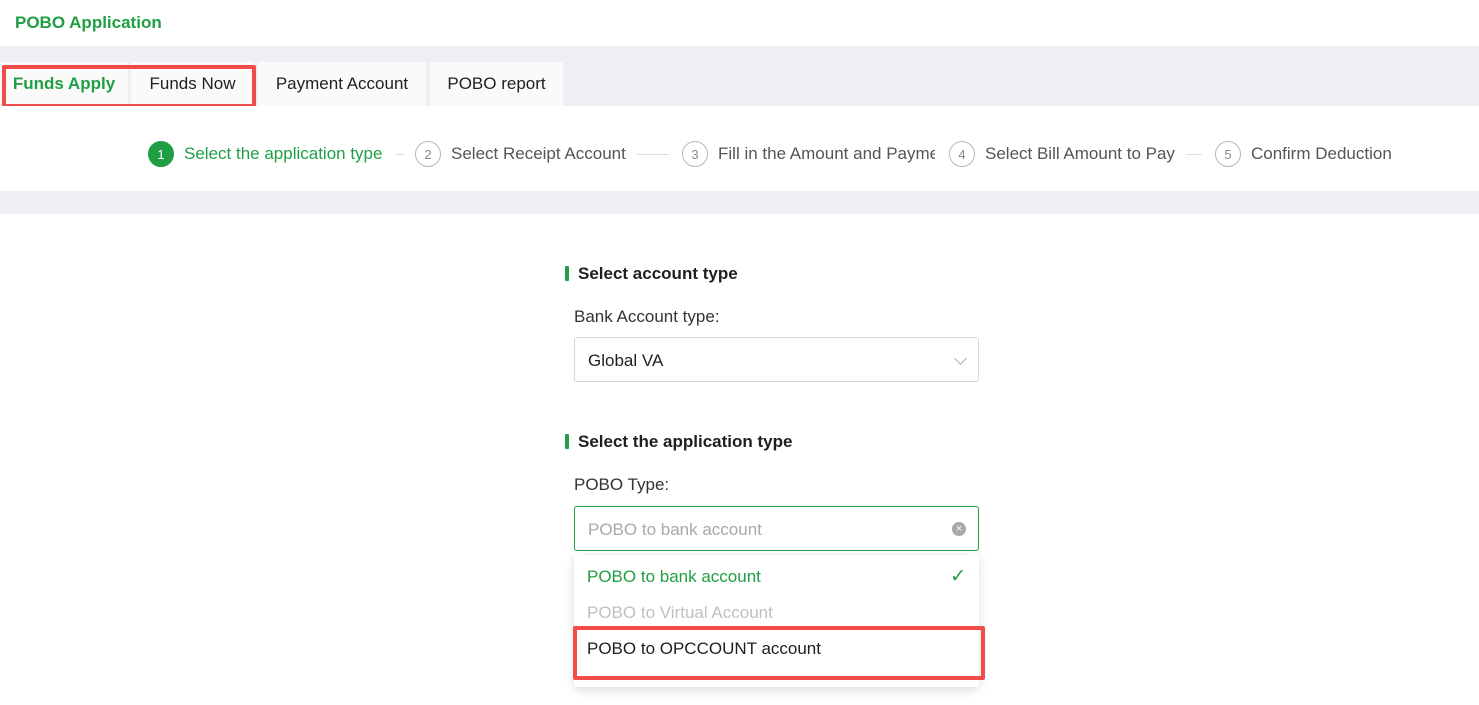 This screenshot has width=1479, height=705. I want to click on step-number: 2, so click(428, 154).